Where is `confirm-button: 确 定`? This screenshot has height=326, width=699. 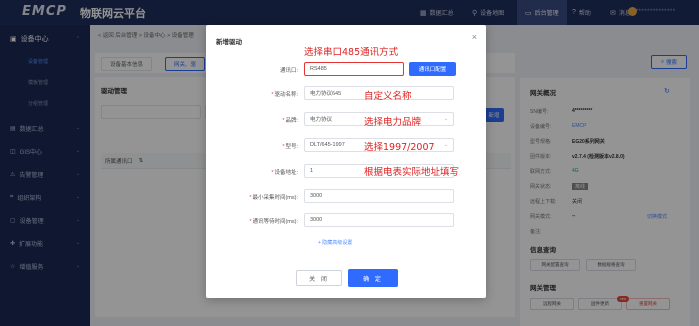
confirm-button: 确 定 is located at coordinates (373, 278).